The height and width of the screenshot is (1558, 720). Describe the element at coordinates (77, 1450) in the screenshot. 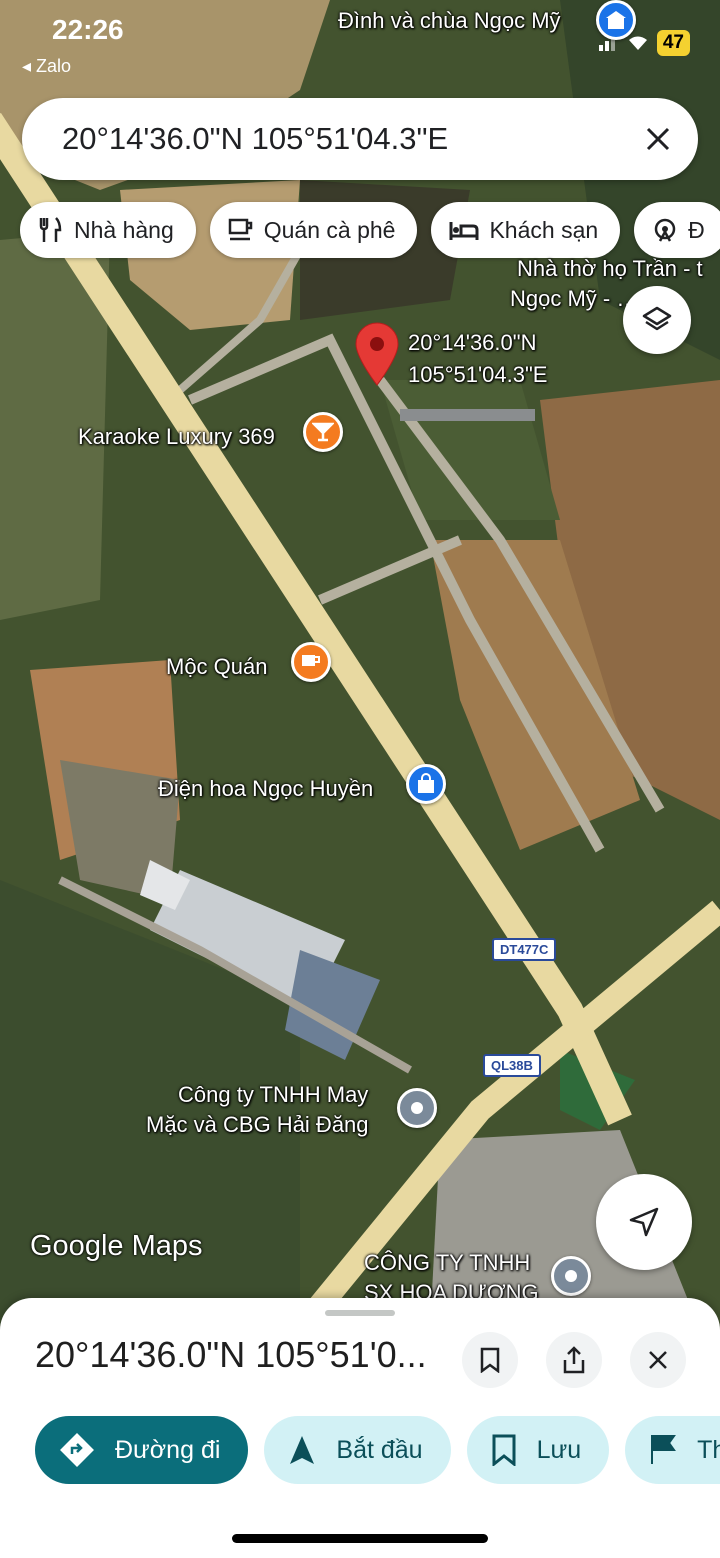

I see `directions-icon` at that location.